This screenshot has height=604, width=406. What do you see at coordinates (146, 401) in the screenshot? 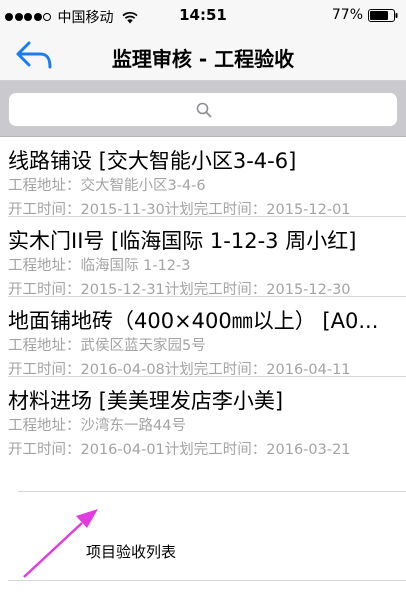
I see `item-title: 材料进场 [美美理发店李小美]` at bounding box center [146, 401].